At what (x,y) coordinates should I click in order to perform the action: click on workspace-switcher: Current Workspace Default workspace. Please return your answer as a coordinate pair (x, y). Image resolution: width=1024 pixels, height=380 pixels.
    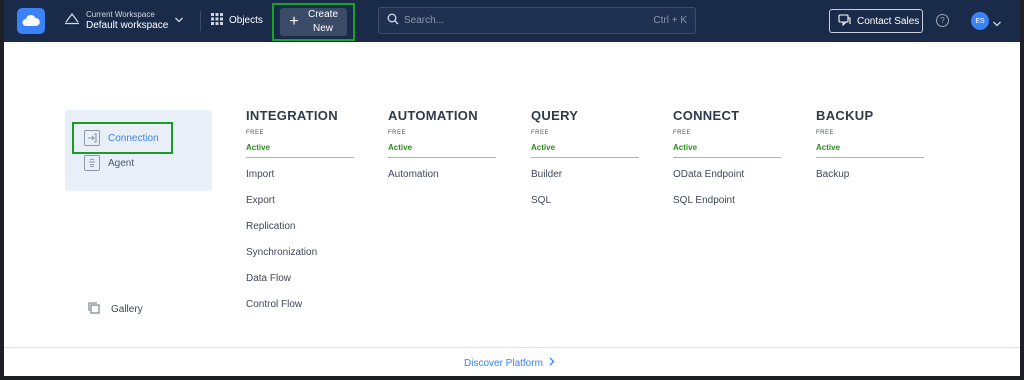
    Looking at the image, I should click on (124, 20).